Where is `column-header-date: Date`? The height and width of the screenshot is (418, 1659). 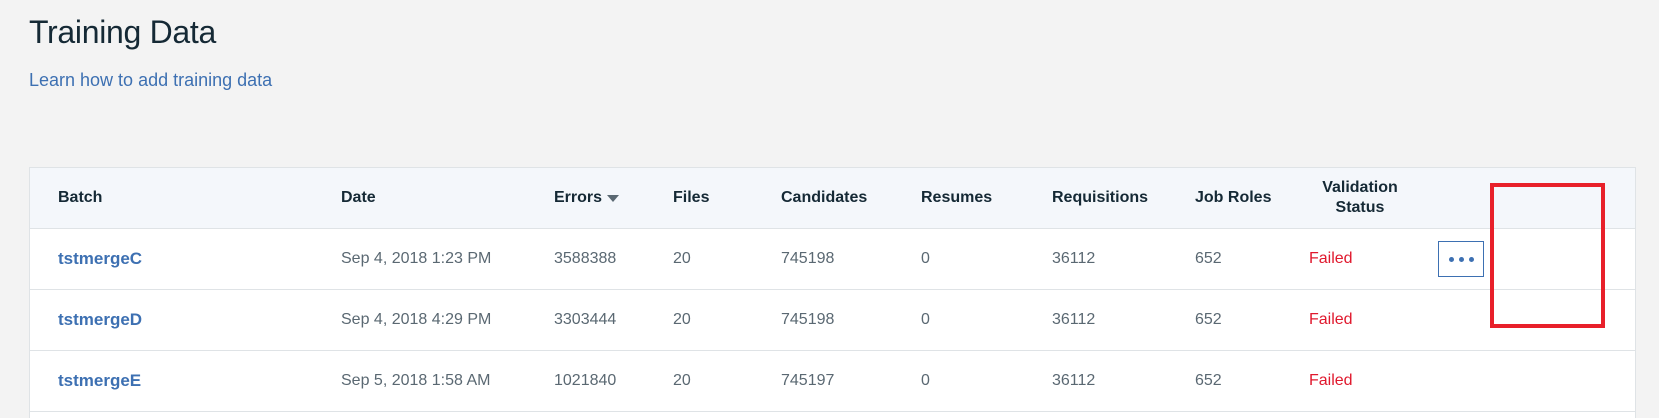 column-header-date: Date is located at coordinates (358, 198).